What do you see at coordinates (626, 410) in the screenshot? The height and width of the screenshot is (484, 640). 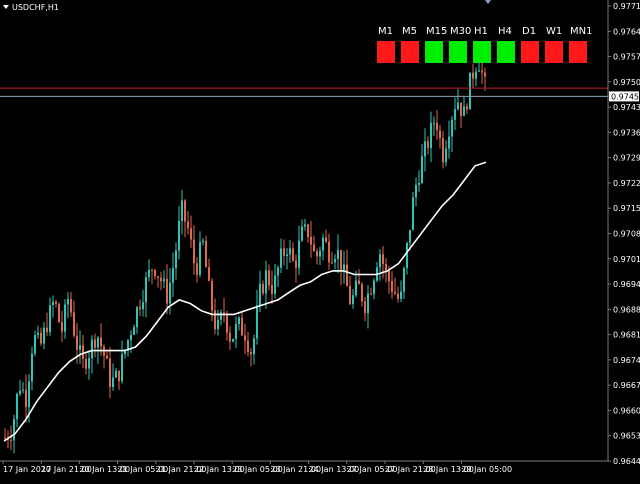 I see `price-tick-label: 0.96600` at bounding box center [626, 410].